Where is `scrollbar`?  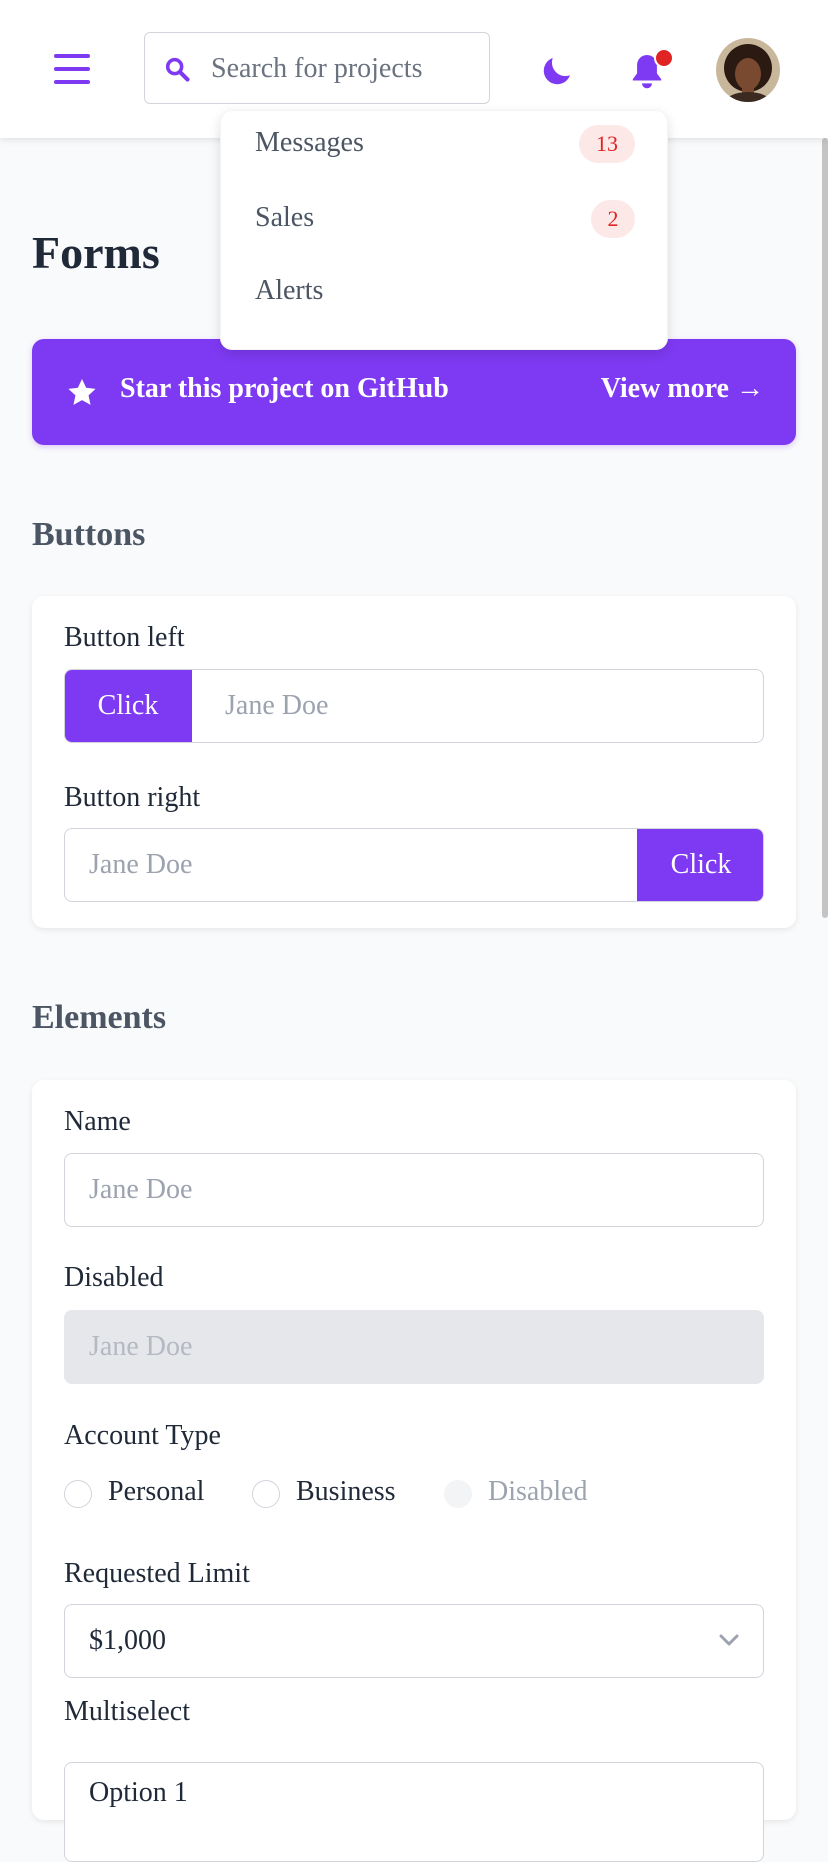 scrollbar is located at coordinates (825, 528).